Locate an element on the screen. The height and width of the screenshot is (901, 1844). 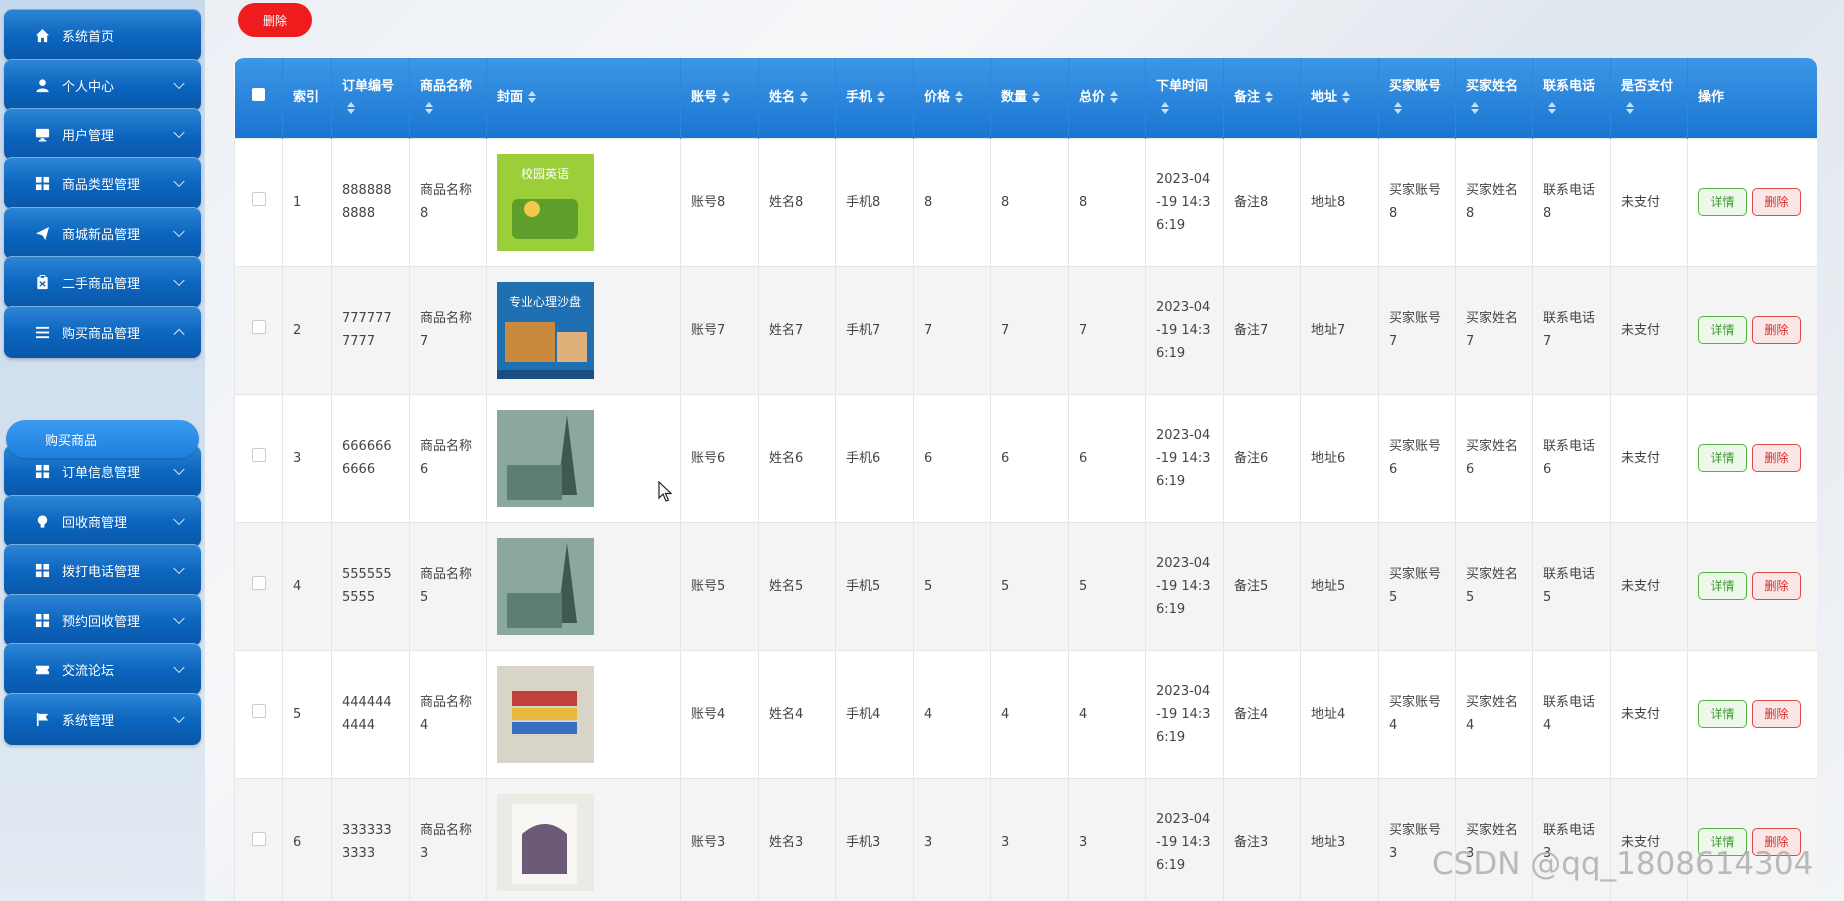
column-header: 是否支付 is located at coordinates (1649, 98).